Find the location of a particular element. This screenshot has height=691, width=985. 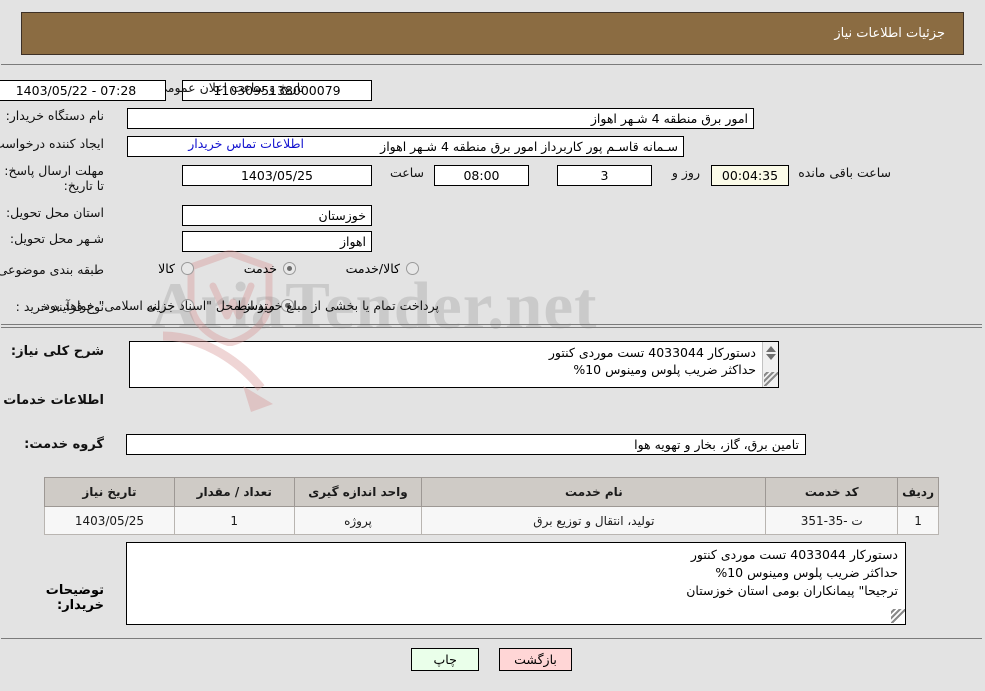

cell-radif: 1 is located at coordinates (919, 520).